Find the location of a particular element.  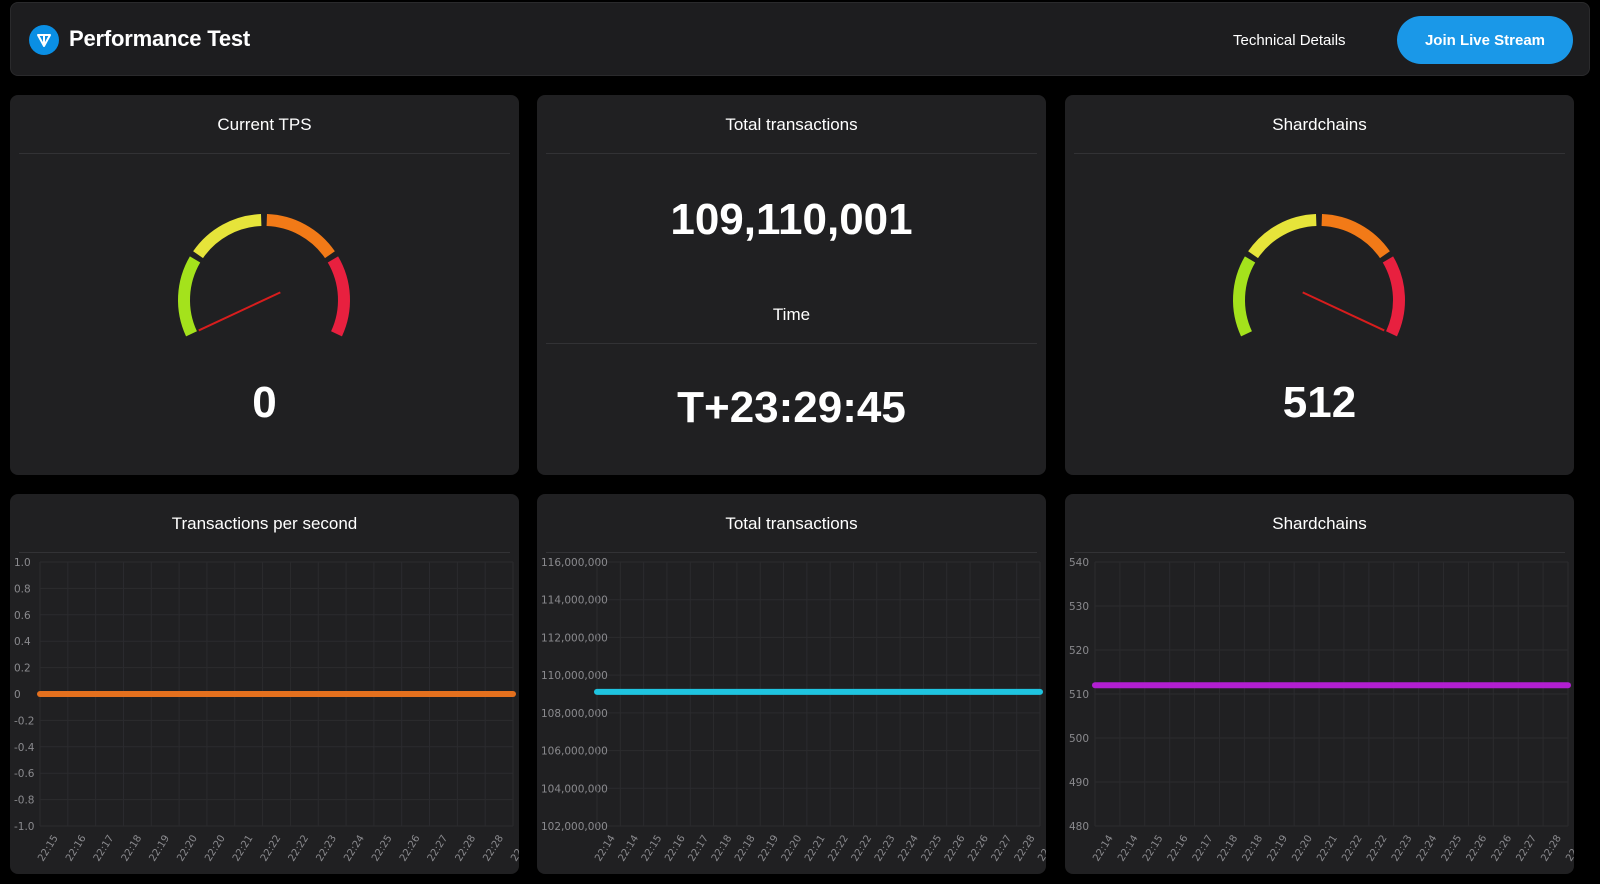

y-tick-label: 110,000,000 is located at coordinates (574, 676).